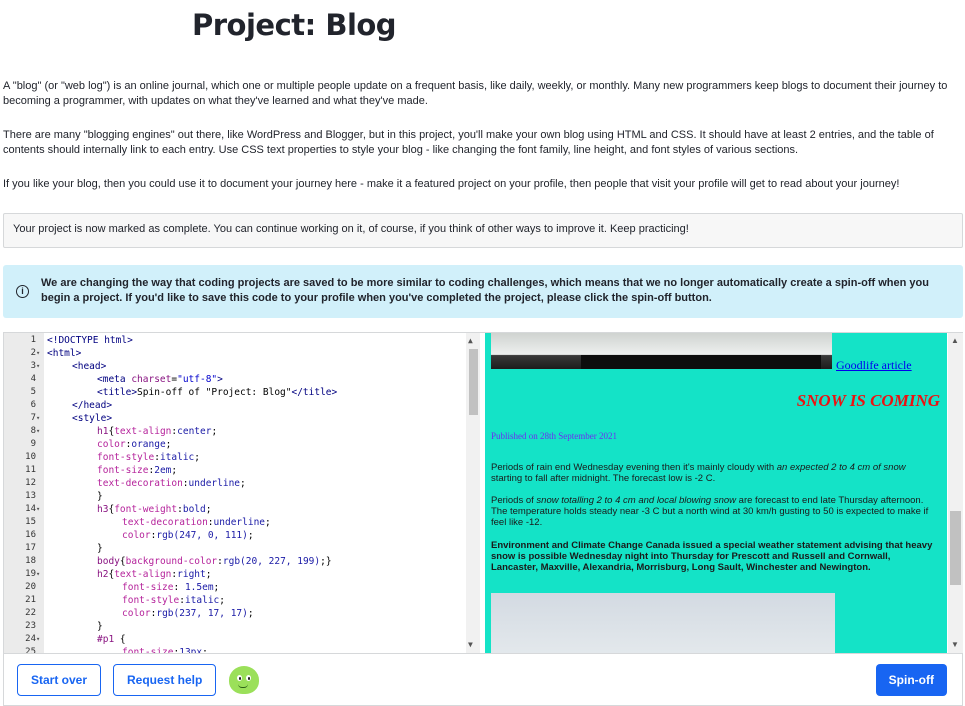 This screenshot has height=706, width=965. I want to click on code-line: 25 font-size:13px;, so click(234, 649).